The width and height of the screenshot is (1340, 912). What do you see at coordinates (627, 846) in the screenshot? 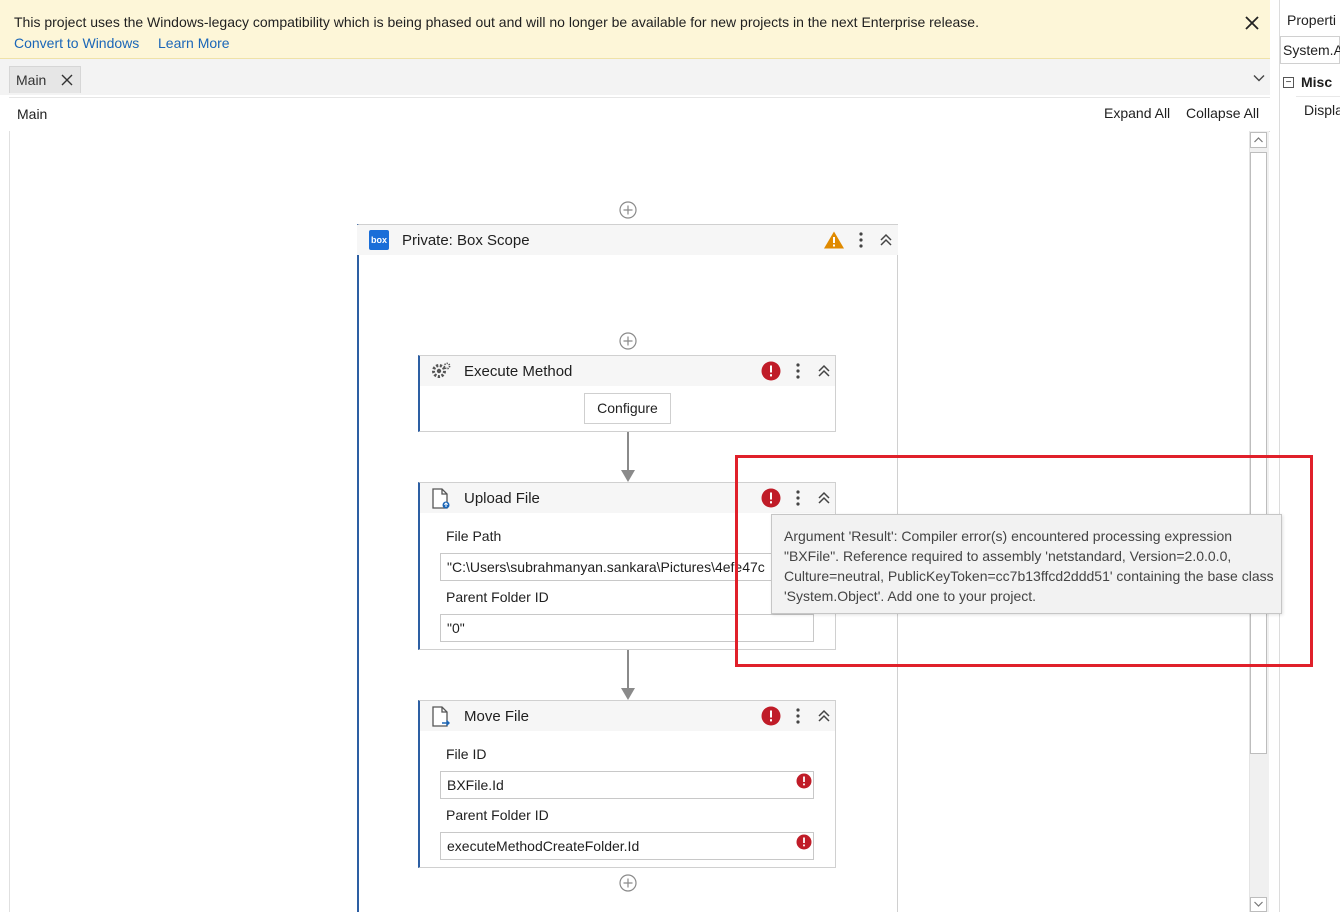
I see `move-parent-folder-id-input: executeMethodCreateFolder.Id` at bounding box center [627, 846].